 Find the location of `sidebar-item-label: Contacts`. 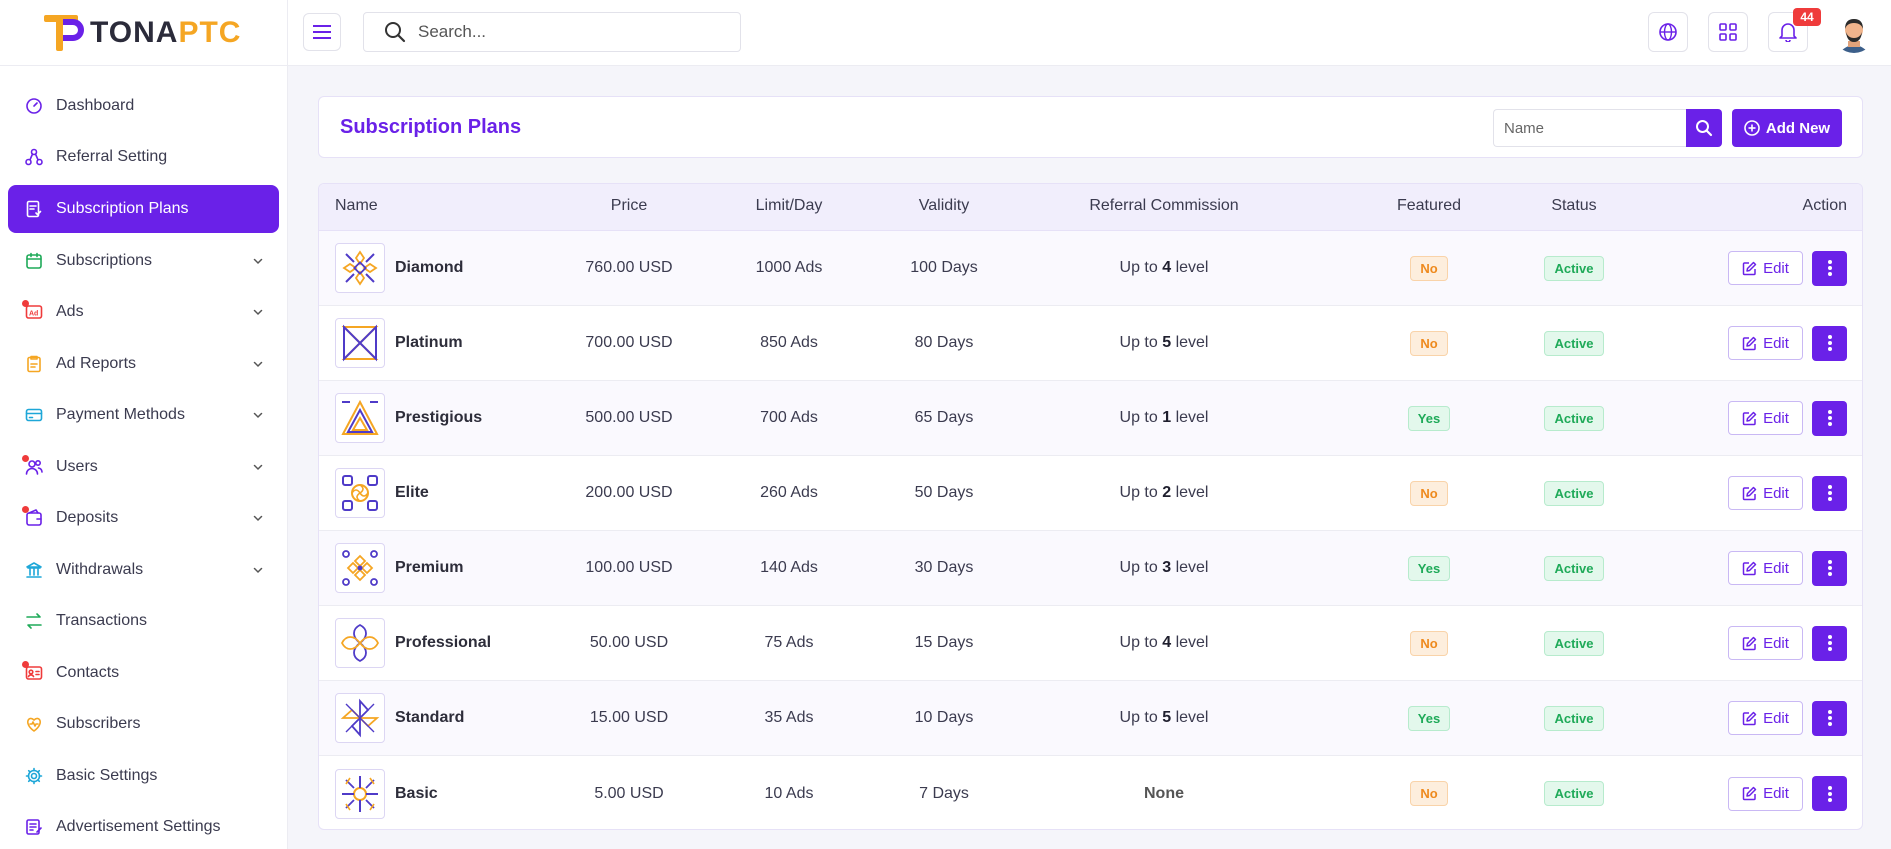

sidebar-item-label: Contacts is located at coordinates (88, 672).